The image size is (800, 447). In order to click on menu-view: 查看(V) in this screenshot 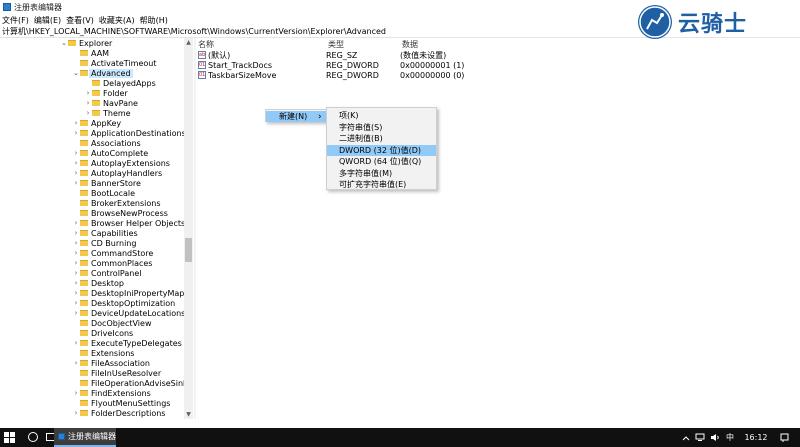, I will do `click(80, 20)`.